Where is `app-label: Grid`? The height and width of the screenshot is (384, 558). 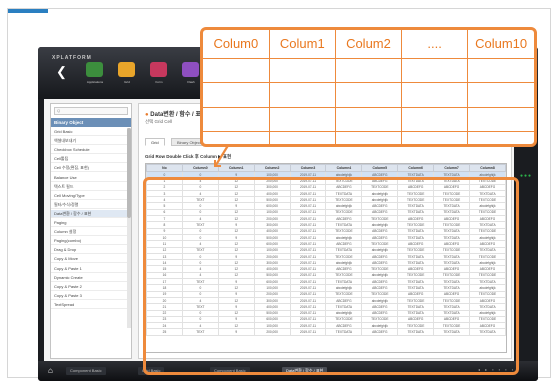
app-label: Grid is located at coordinates (127, 82).